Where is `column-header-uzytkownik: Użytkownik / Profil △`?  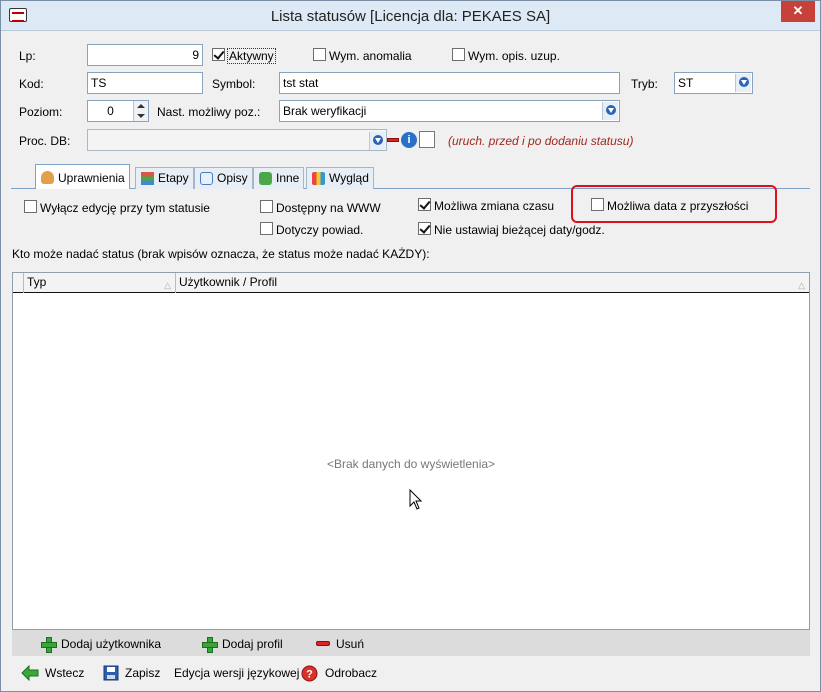
column-header-uzytkownik: Użytkownik / Profil △ is located at coordinates (492, 283).